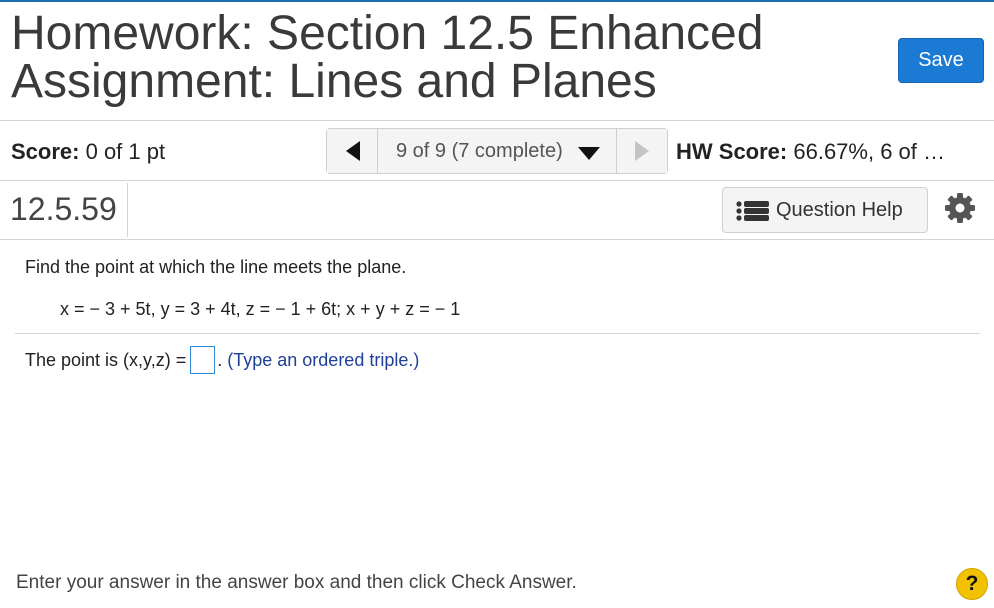 The image size is (994, 608). What do you see at coordinates (752, 211) in the screenshot?
I see `list-icon` at bounding box center [752, 211].